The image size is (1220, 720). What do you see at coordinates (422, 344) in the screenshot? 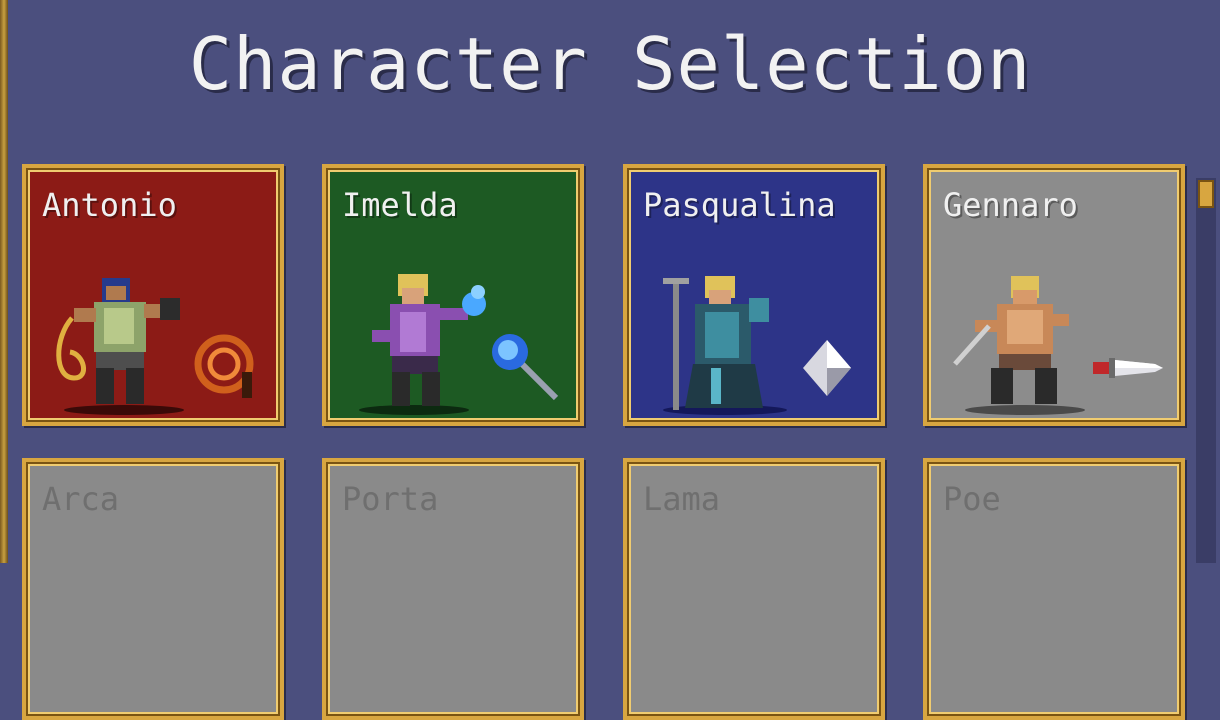
I see `imelda-sprite-icon` at bounding box center [422, 344].